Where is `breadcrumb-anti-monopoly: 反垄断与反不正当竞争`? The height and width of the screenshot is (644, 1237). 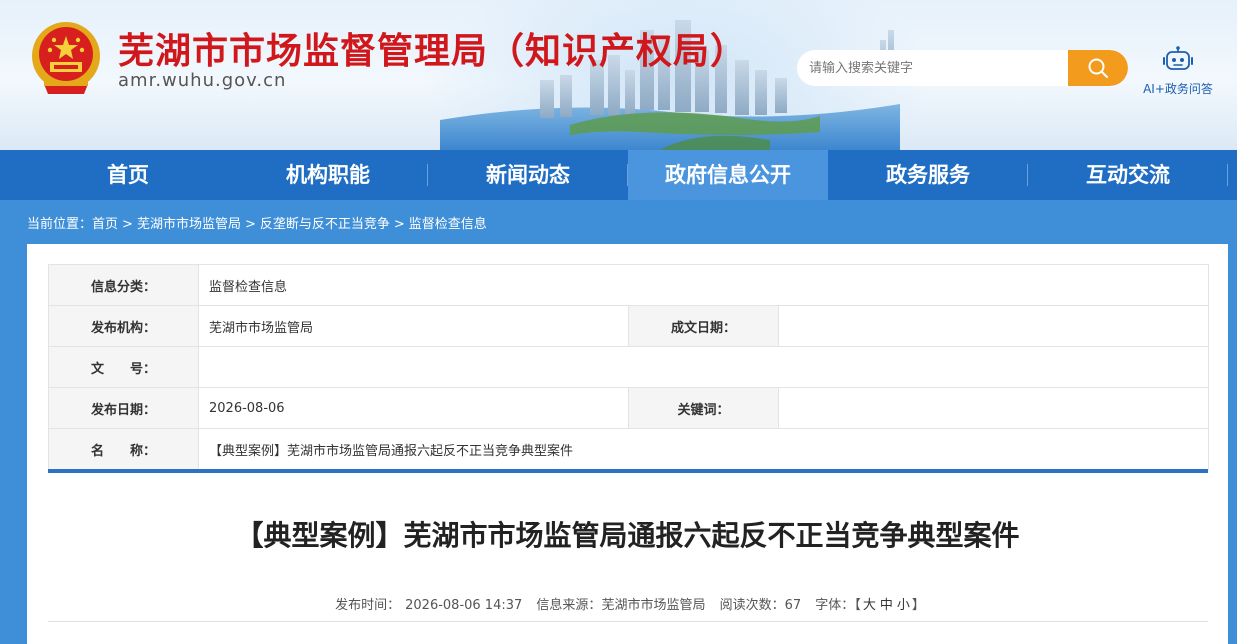
breadcrumb-anti-monopoly: 反垄断与反不正当竞争 is located at coordinates (325, 224).